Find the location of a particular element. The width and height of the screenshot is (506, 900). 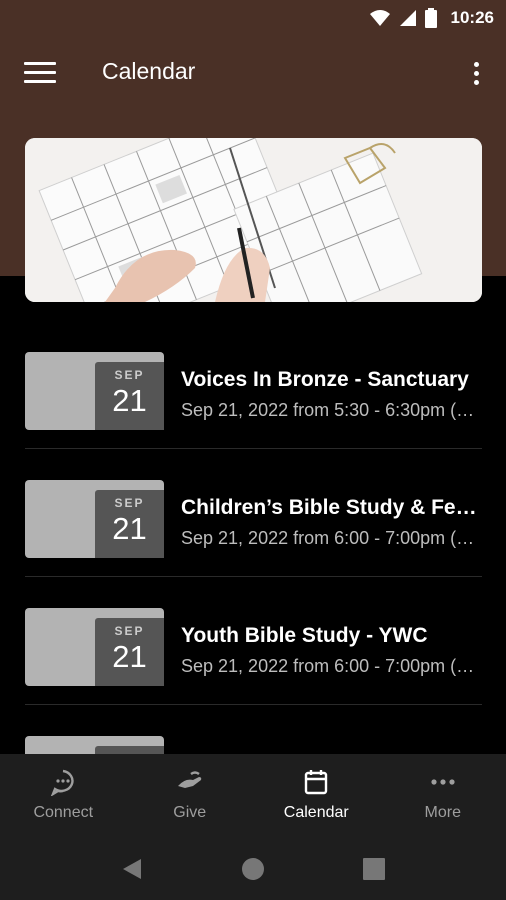

event-thumbnail is located at coordinates (94, 745).